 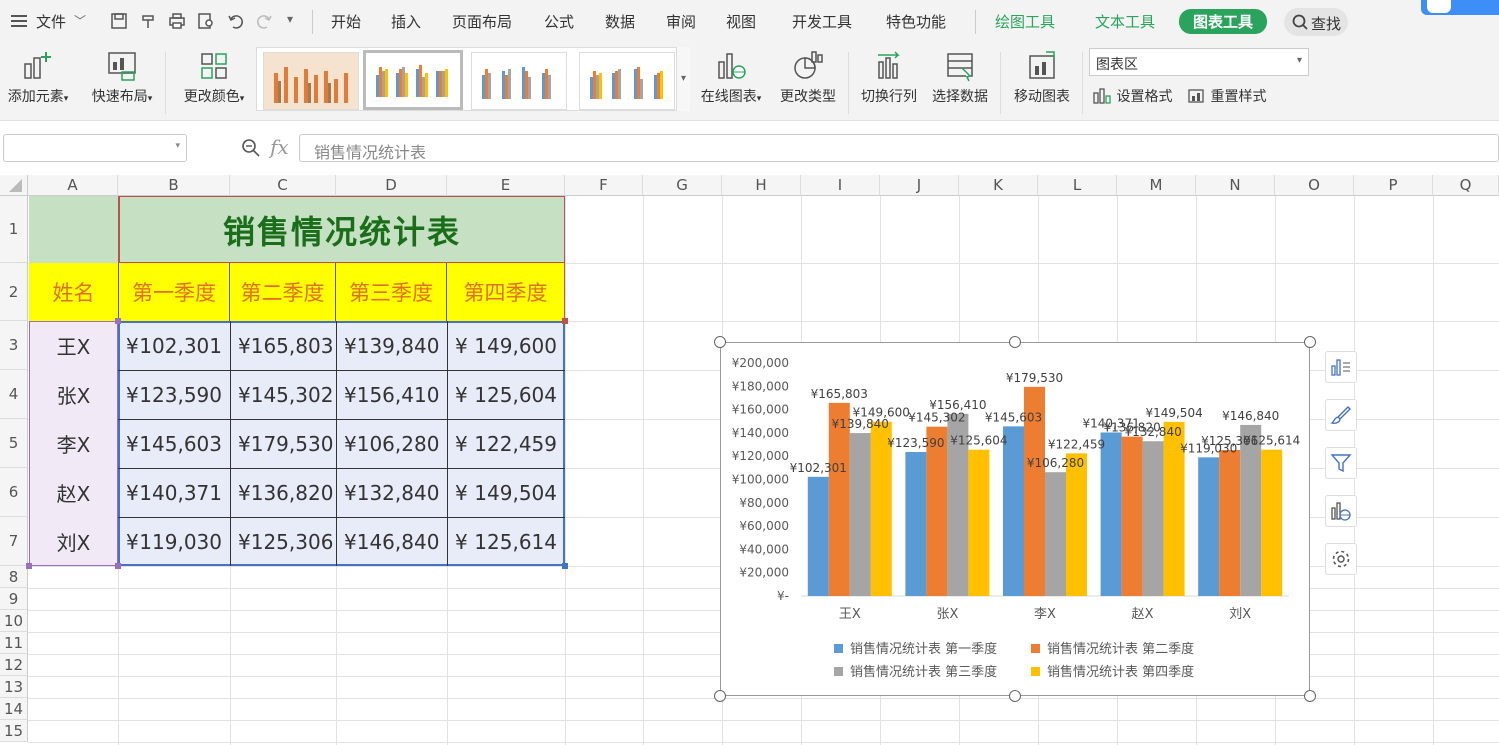 What do you see at coordinates (391, 394) in the screenshot?
I see `table-cell: ¥156,410` at bounding box center [391, 394].